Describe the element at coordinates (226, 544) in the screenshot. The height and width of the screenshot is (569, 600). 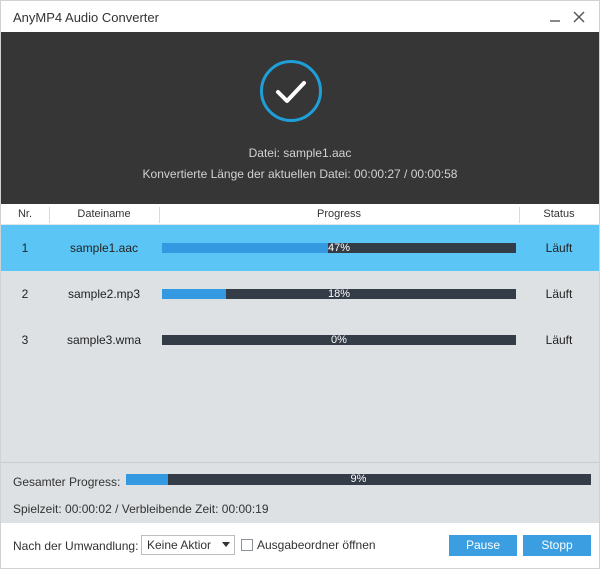
I see `chevron-down-icon` at that location.